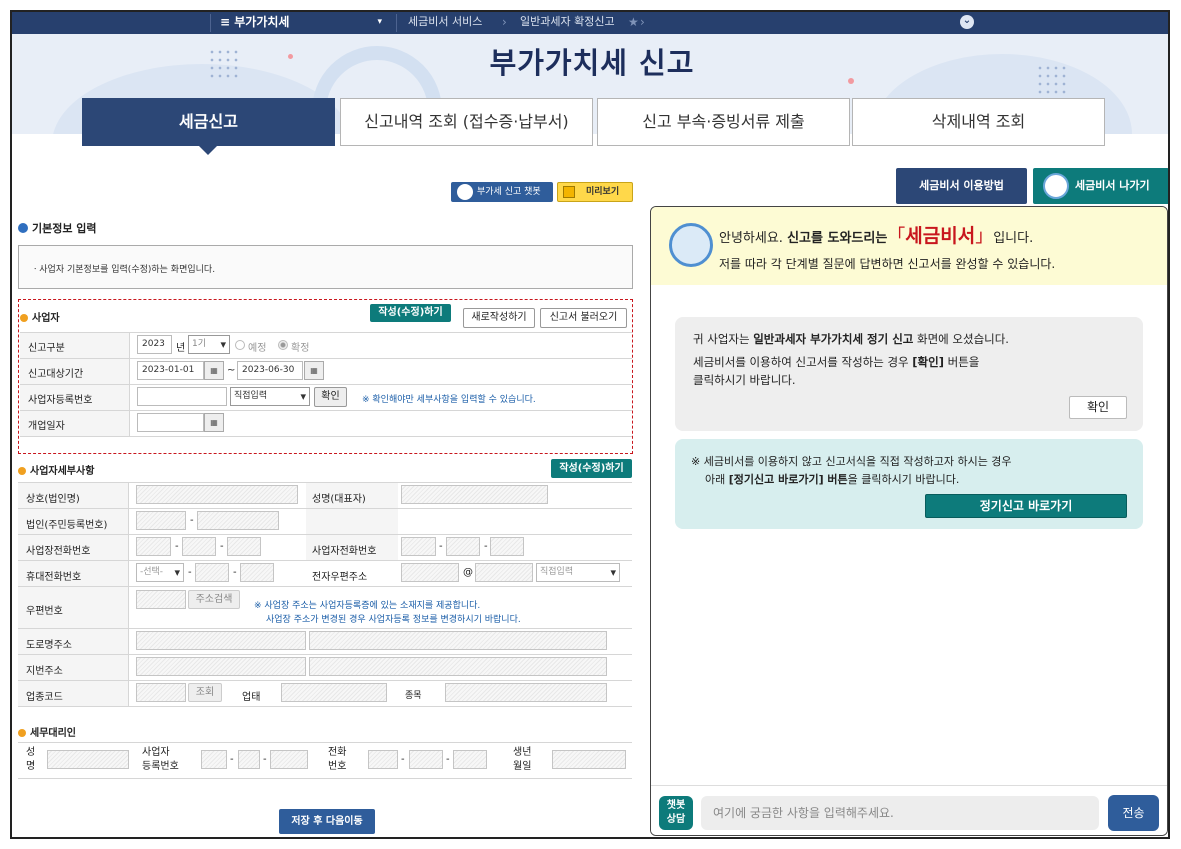  I want to click on zip-input, so click(161, 599).